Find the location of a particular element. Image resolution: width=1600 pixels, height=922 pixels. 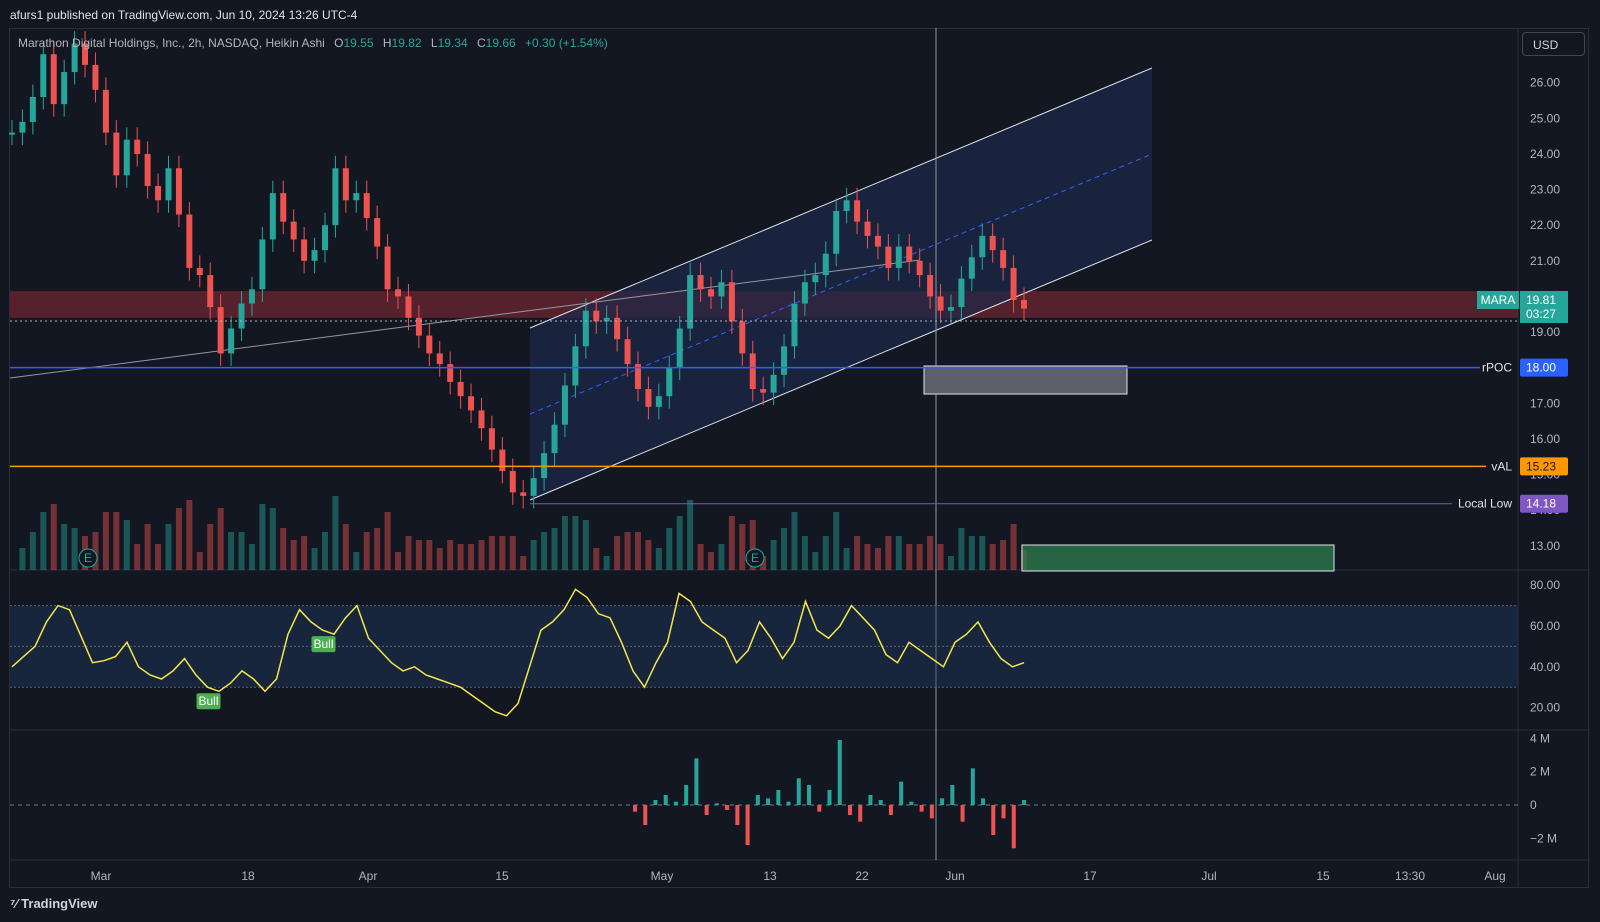

time-tick: Mar is located at coordinates (101, 876).